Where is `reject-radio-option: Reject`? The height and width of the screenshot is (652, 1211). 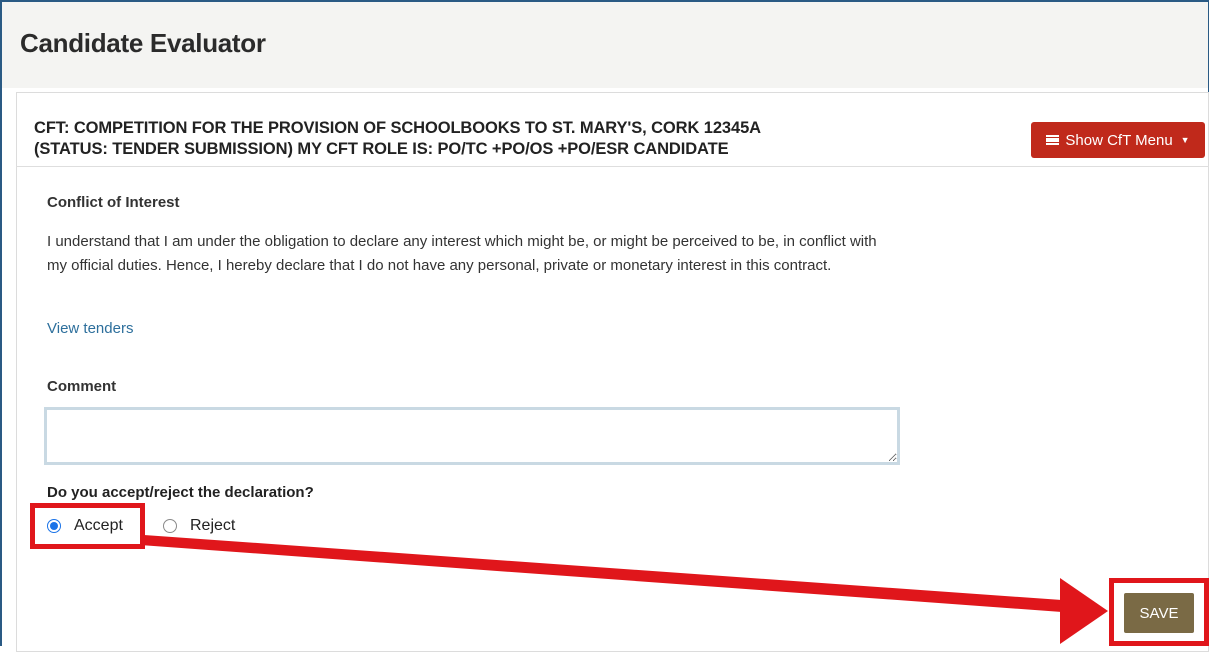 reject-radio-option: Reject is located at coordinates (199, 526).